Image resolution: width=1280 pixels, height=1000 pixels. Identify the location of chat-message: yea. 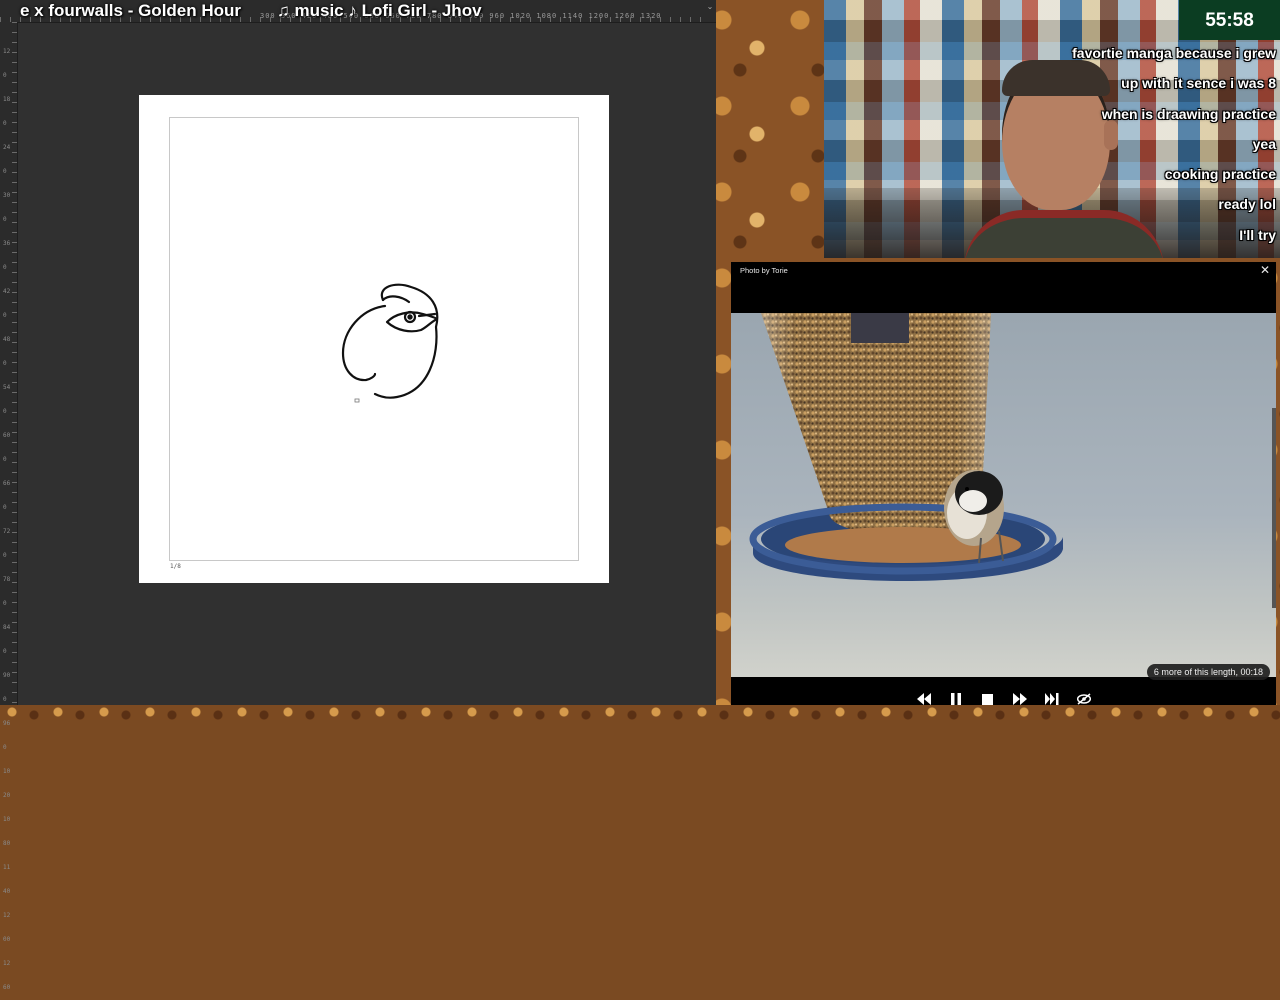
(1264, 143).